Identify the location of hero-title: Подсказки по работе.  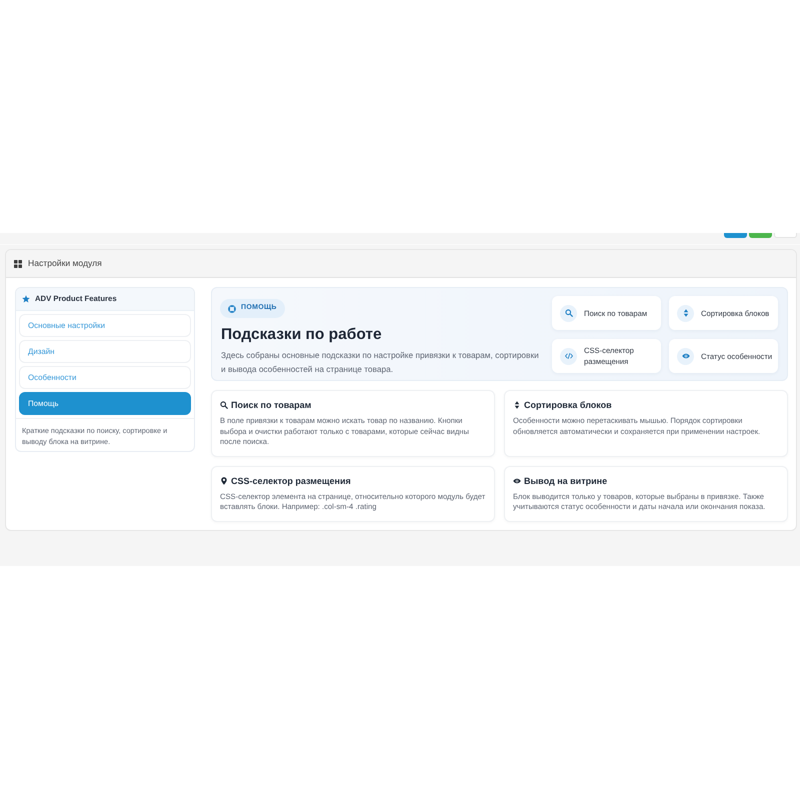
(302, 335).